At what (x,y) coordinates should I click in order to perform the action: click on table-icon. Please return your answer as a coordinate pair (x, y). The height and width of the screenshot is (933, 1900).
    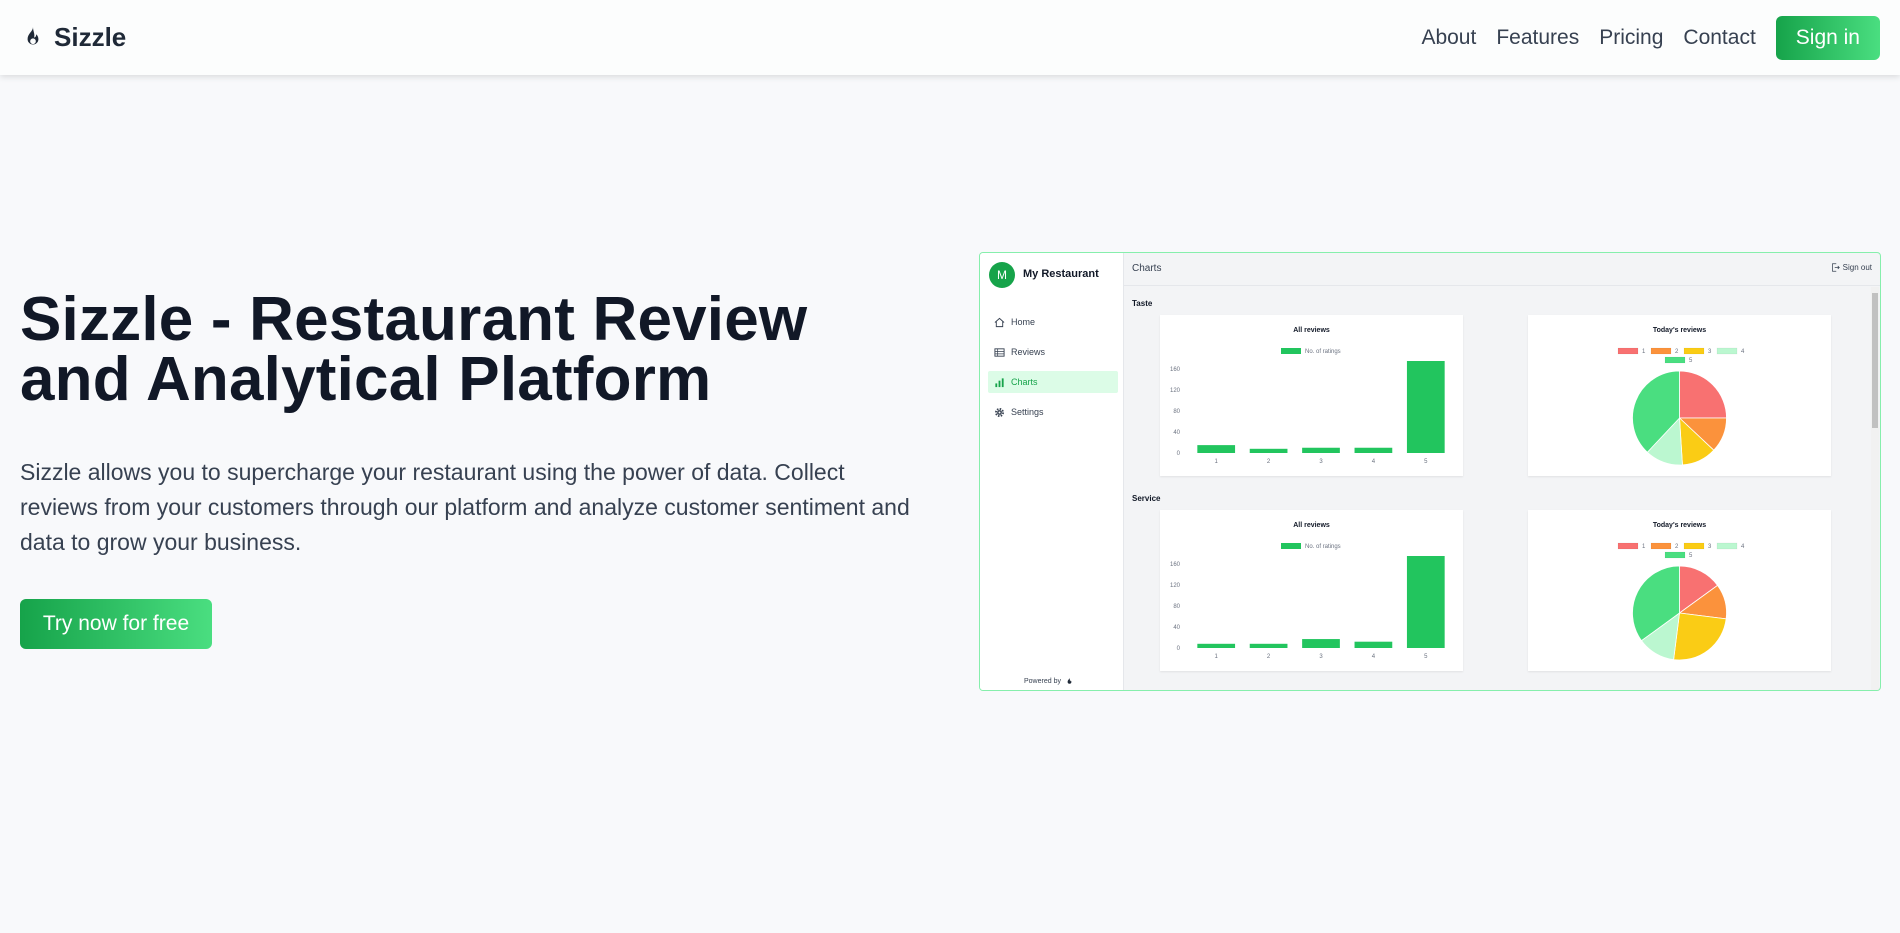
    Looking at the image, I should click on (999, 352).